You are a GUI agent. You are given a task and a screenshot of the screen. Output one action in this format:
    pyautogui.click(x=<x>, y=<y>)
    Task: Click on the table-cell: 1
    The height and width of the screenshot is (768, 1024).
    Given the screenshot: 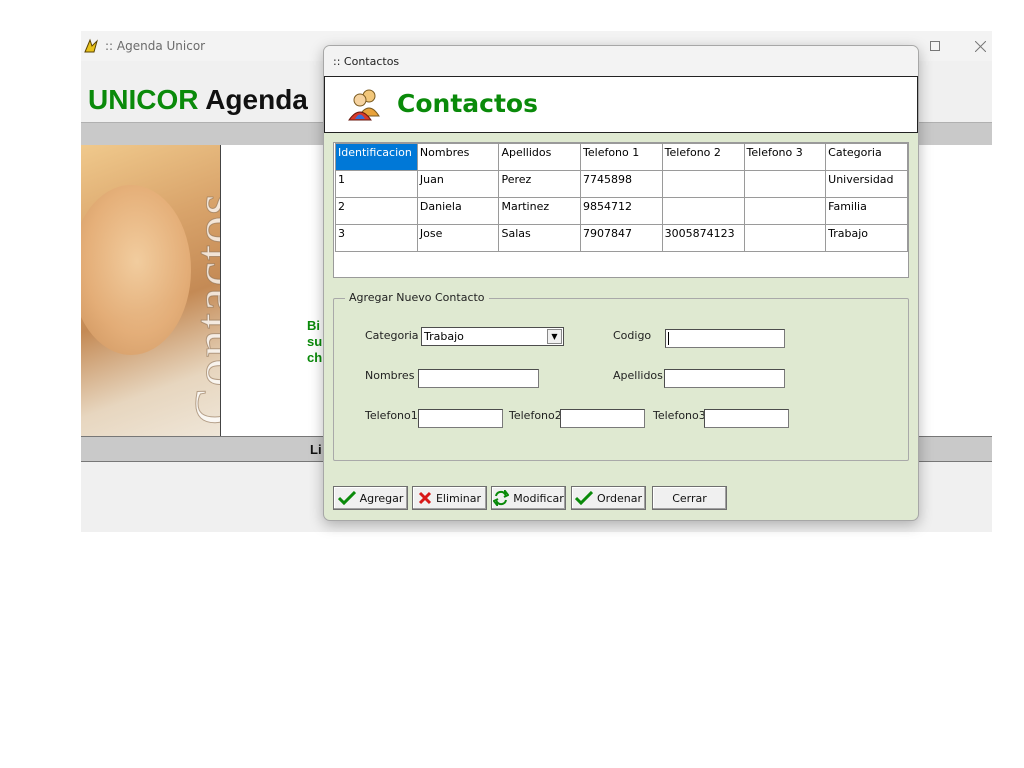 What is the action you would take?
    pyautogui.click(x=376, y=184)
    